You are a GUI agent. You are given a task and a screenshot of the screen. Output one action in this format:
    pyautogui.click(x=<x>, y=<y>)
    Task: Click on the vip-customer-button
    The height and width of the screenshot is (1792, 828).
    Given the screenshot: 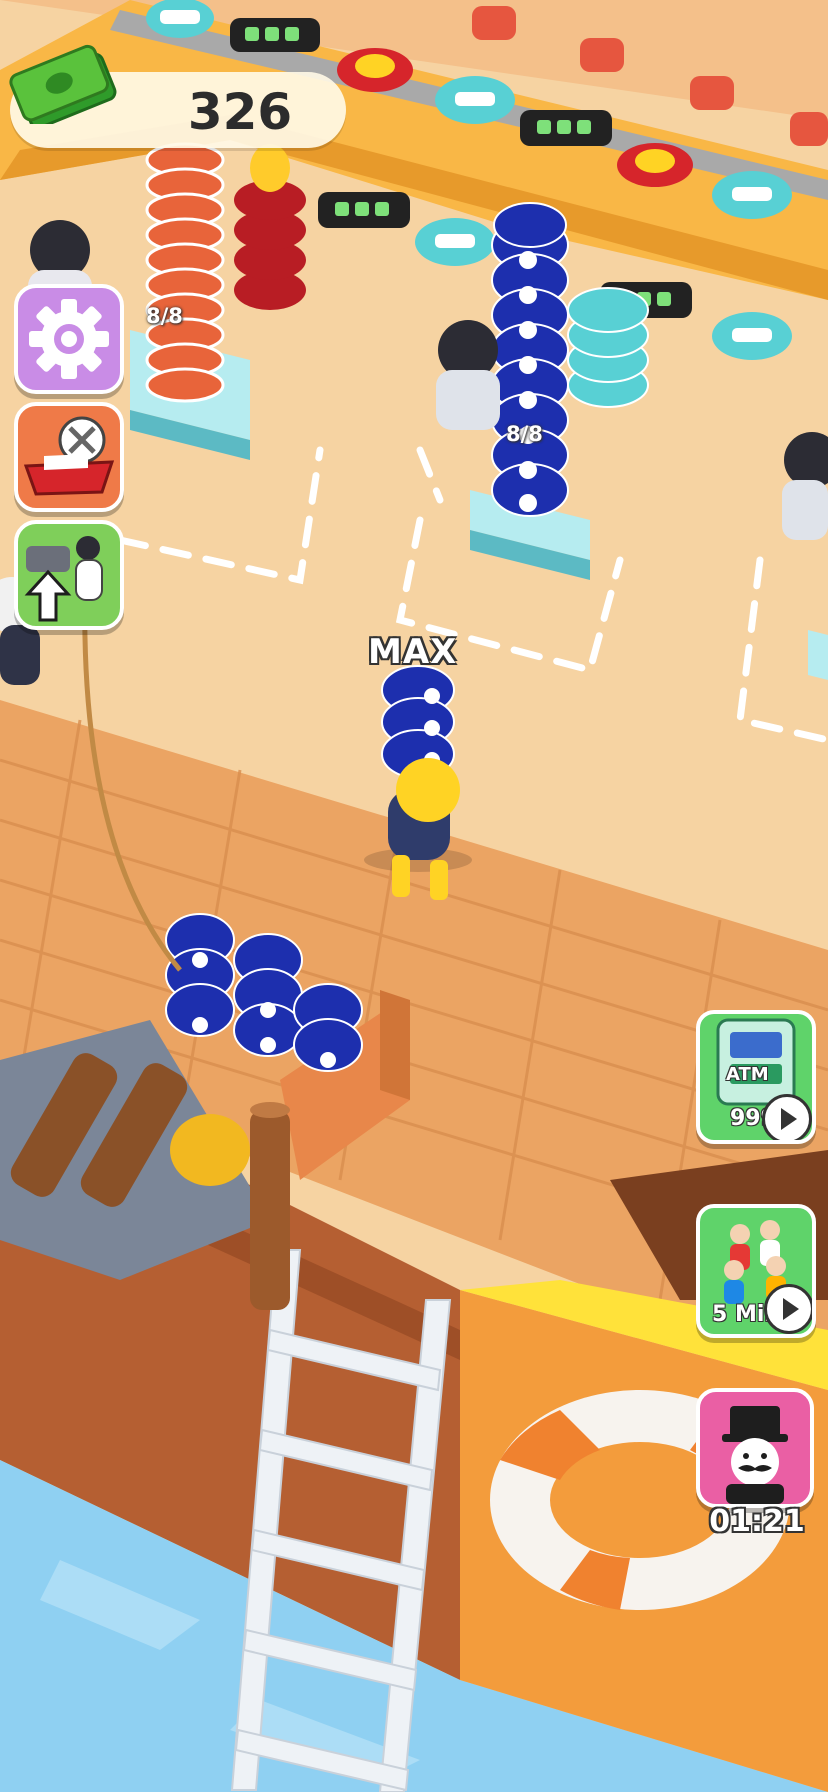 What is the action you would take?
    pyautogui.click(x=755, y=1448)
    